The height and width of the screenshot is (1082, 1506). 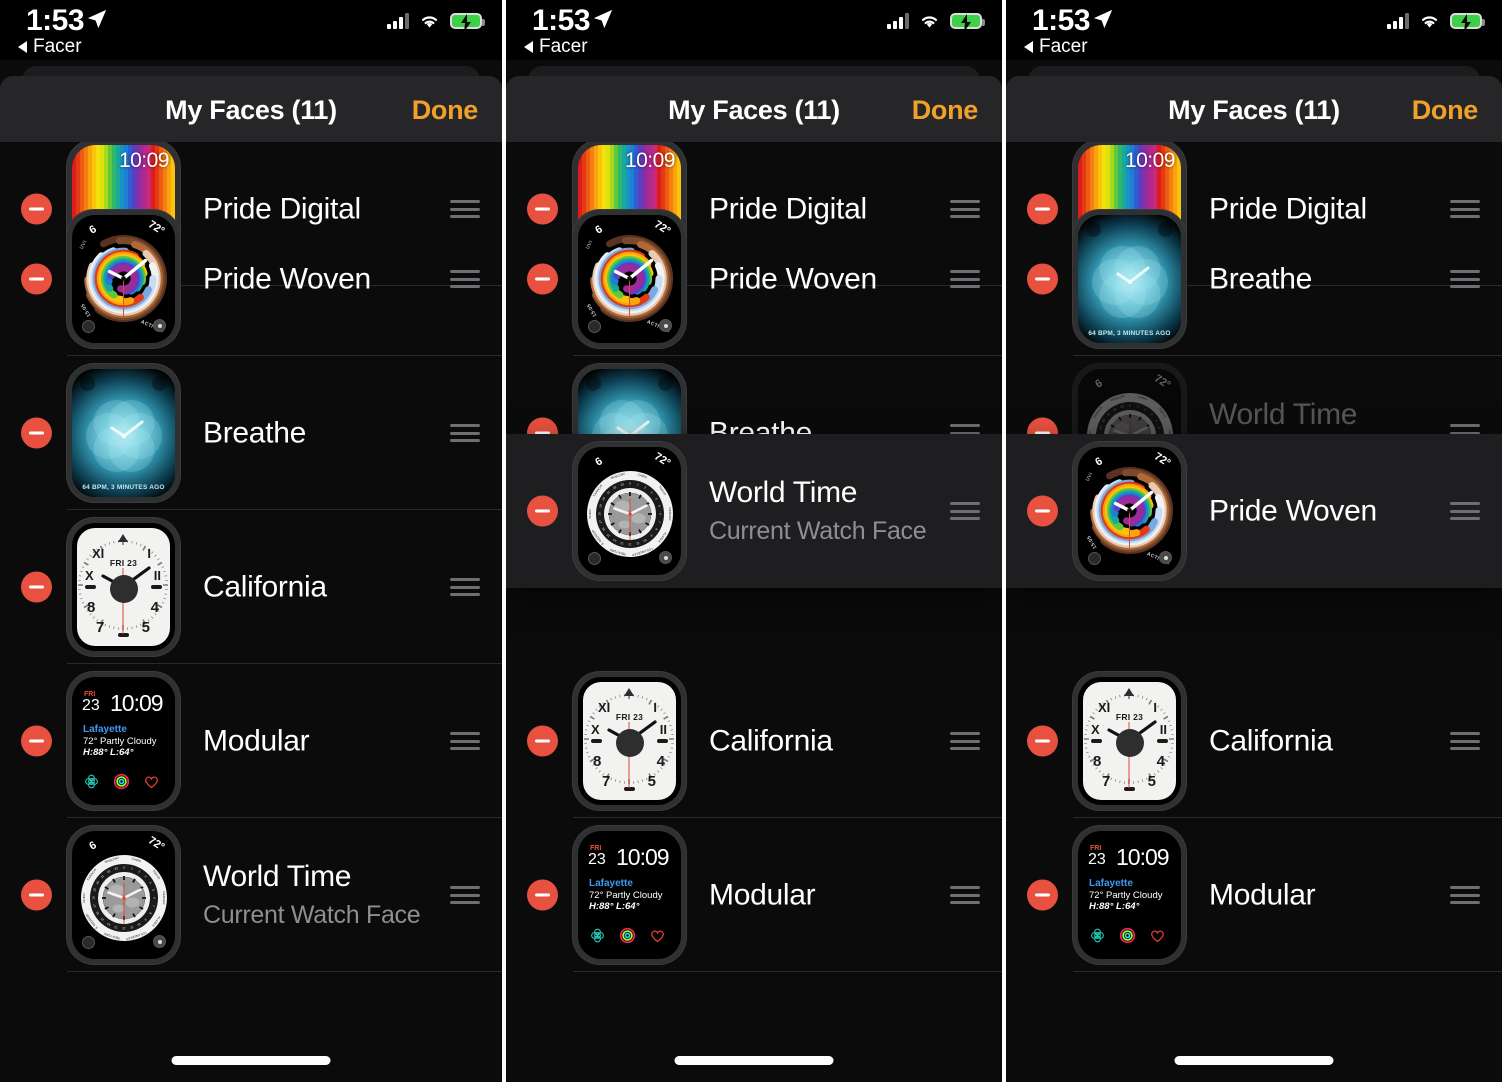 I want to click on status-bar-time: 1:53, so click(x=1061, y=20).